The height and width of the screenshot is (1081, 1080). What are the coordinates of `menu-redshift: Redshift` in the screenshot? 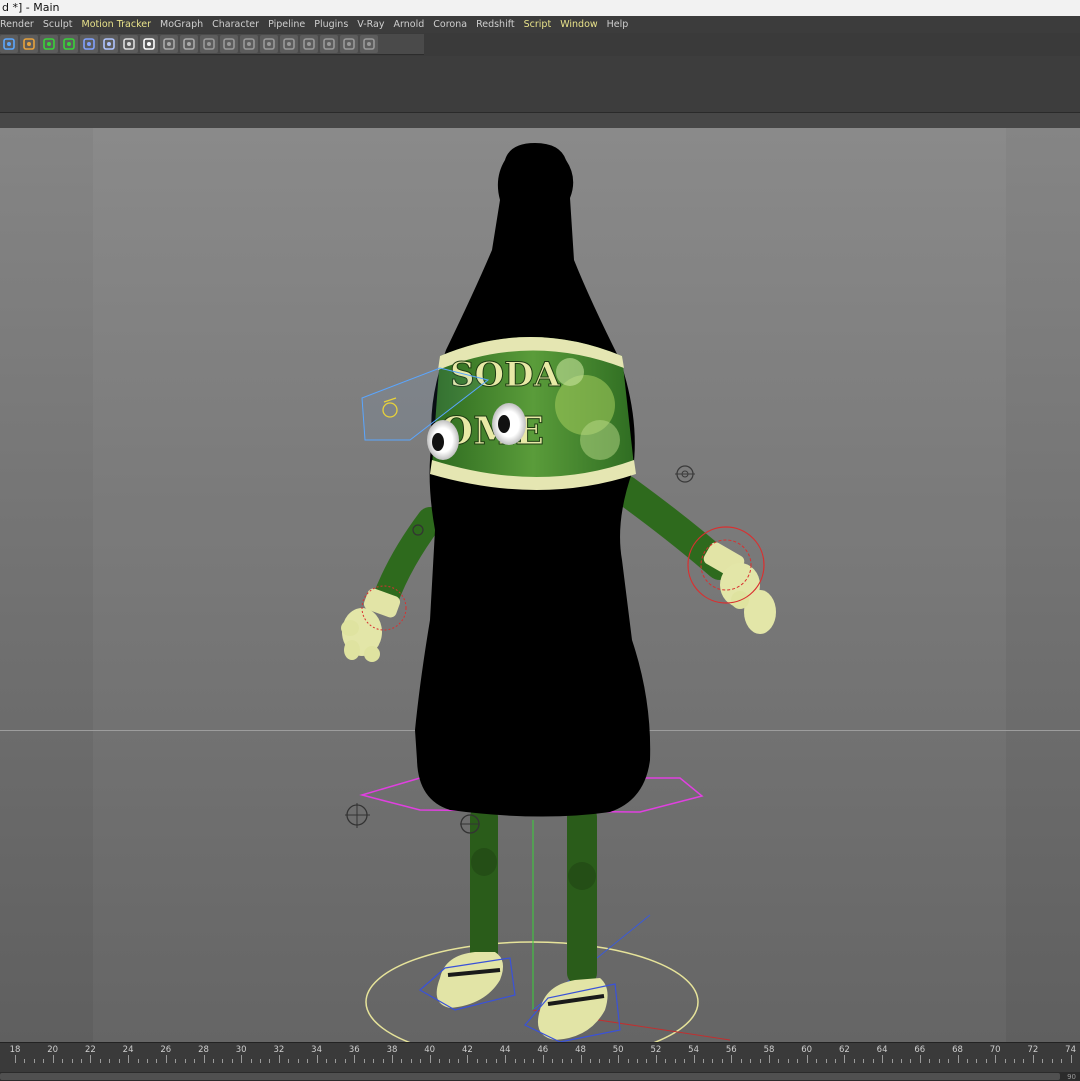 It's located at (495, 24).